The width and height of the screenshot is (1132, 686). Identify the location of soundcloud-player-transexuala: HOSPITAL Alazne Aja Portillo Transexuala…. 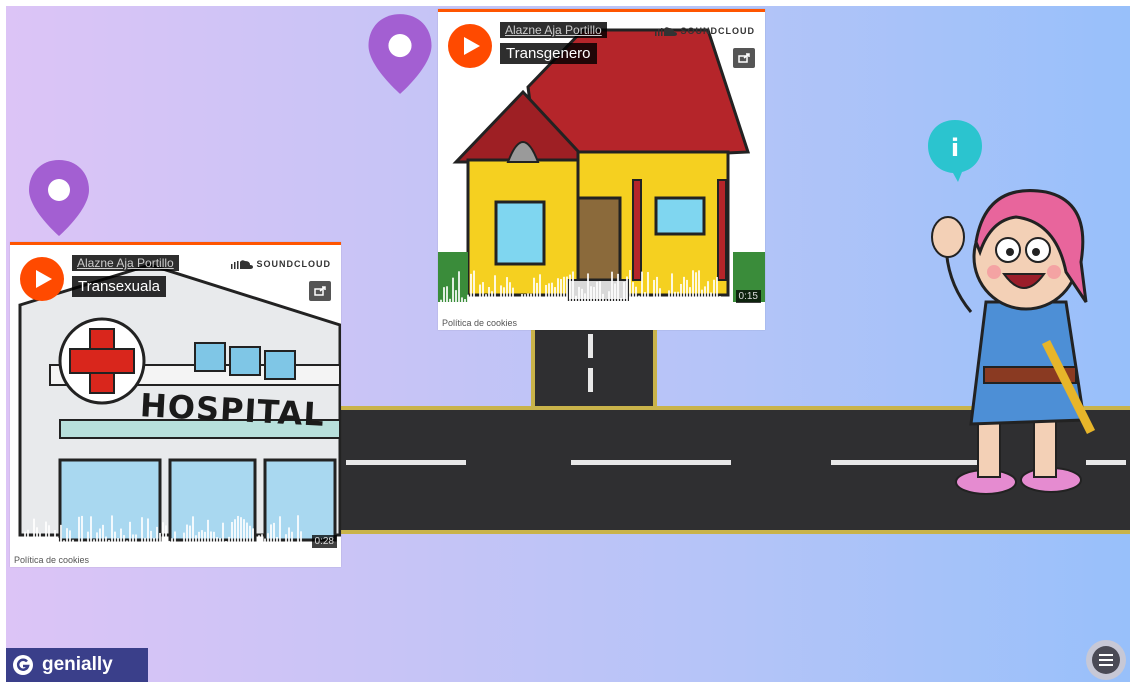
(175, 404).